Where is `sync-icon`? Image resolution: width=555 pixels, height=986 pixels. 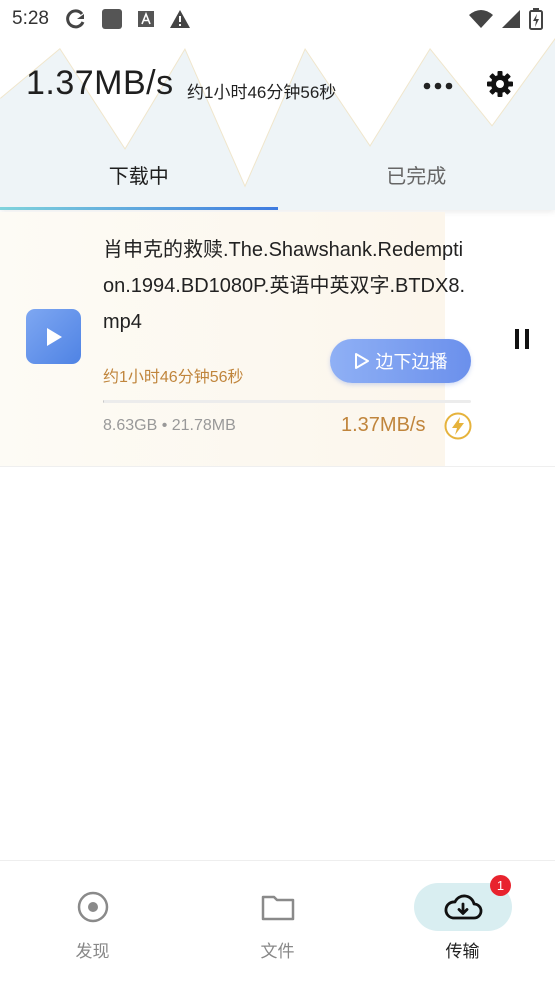 sync-icon is located at coordinates (76, 19).